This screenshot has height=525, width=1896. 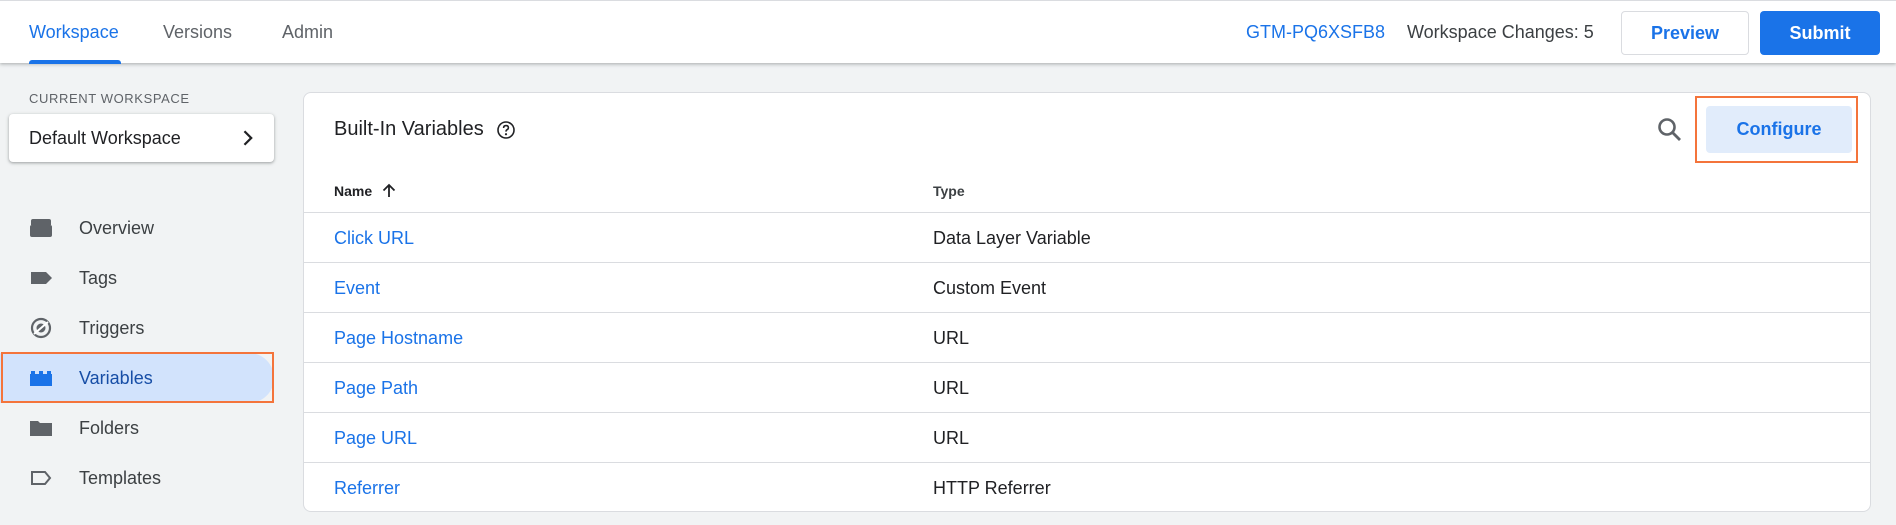 What do you see at coordinates (41, 328) in the screenshot?
I see `trigger-icon` at bounding box center [41, 328].